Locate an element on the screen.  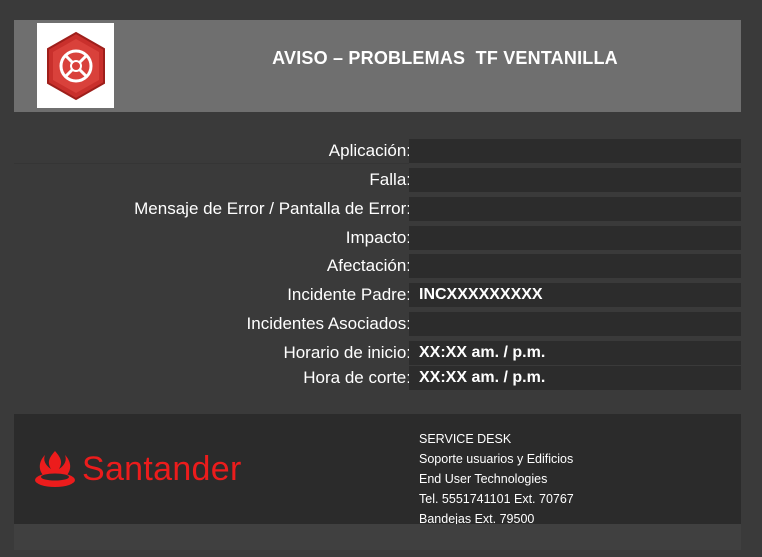
label-hora-corte: Hora de corte: is located at coordinates (357, 377).